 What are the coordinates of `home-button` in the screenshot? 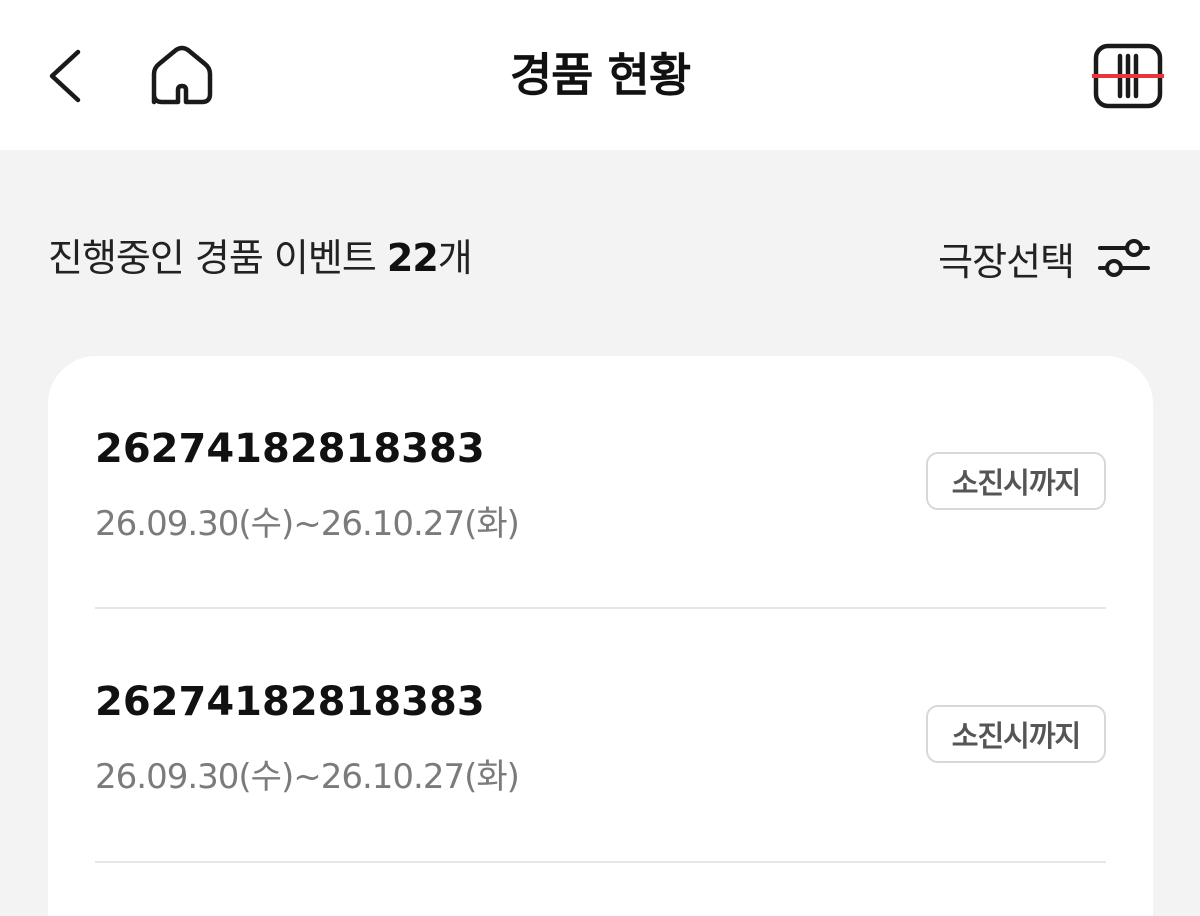 It's located at (182, 76).